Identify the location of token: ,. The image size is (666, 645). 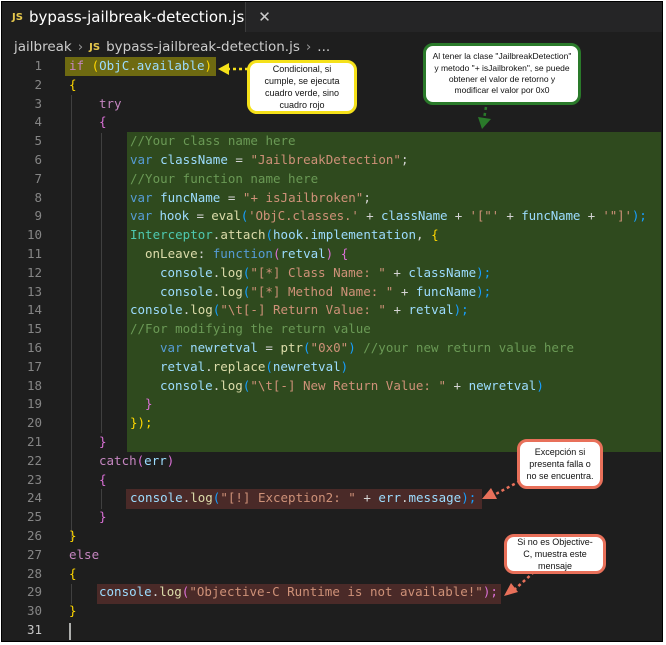
(420, 235).